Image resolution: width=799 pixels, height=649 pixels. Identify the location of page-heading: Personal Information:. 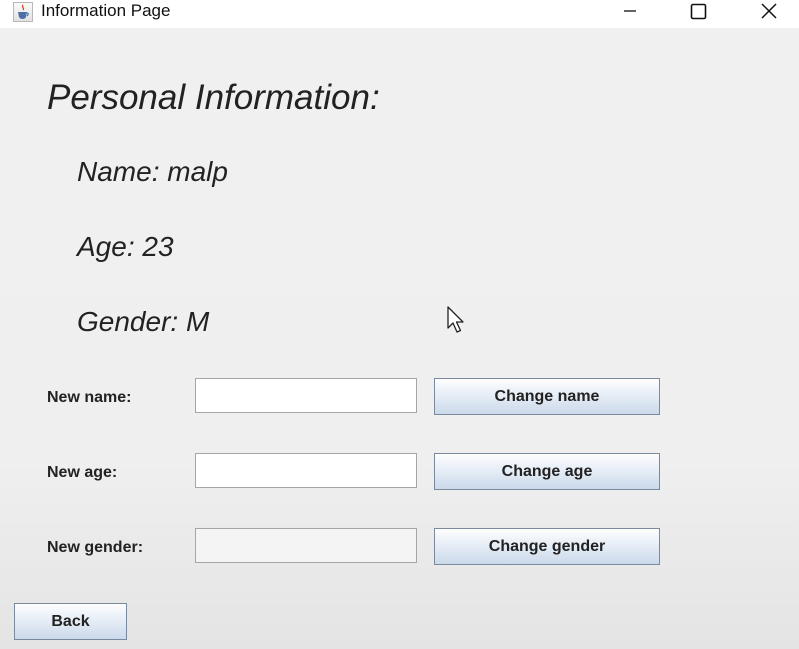
(213, 97).